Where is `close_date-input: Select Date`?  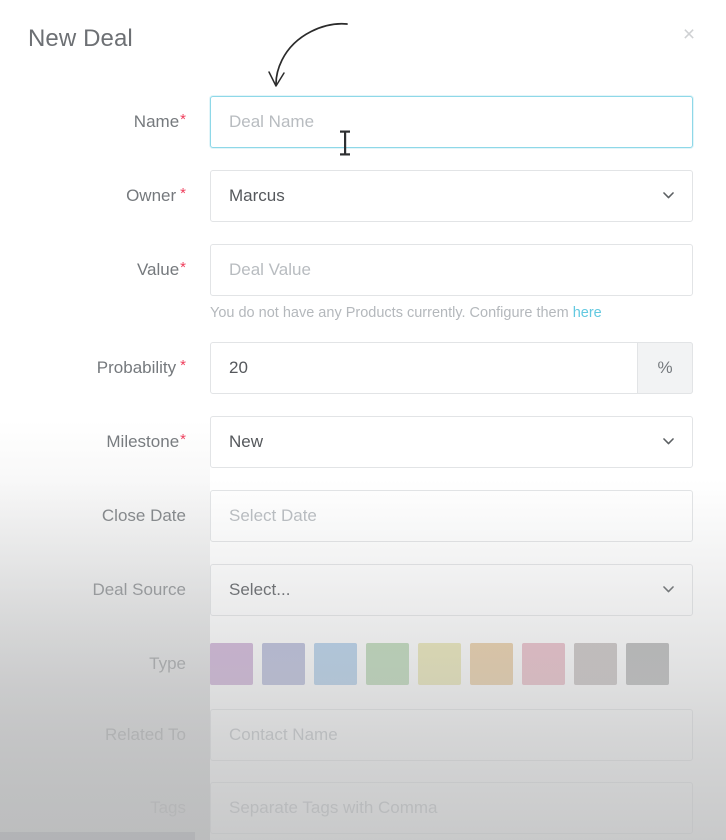 close_date-input: Select Date is located at coordinates (451, 516).